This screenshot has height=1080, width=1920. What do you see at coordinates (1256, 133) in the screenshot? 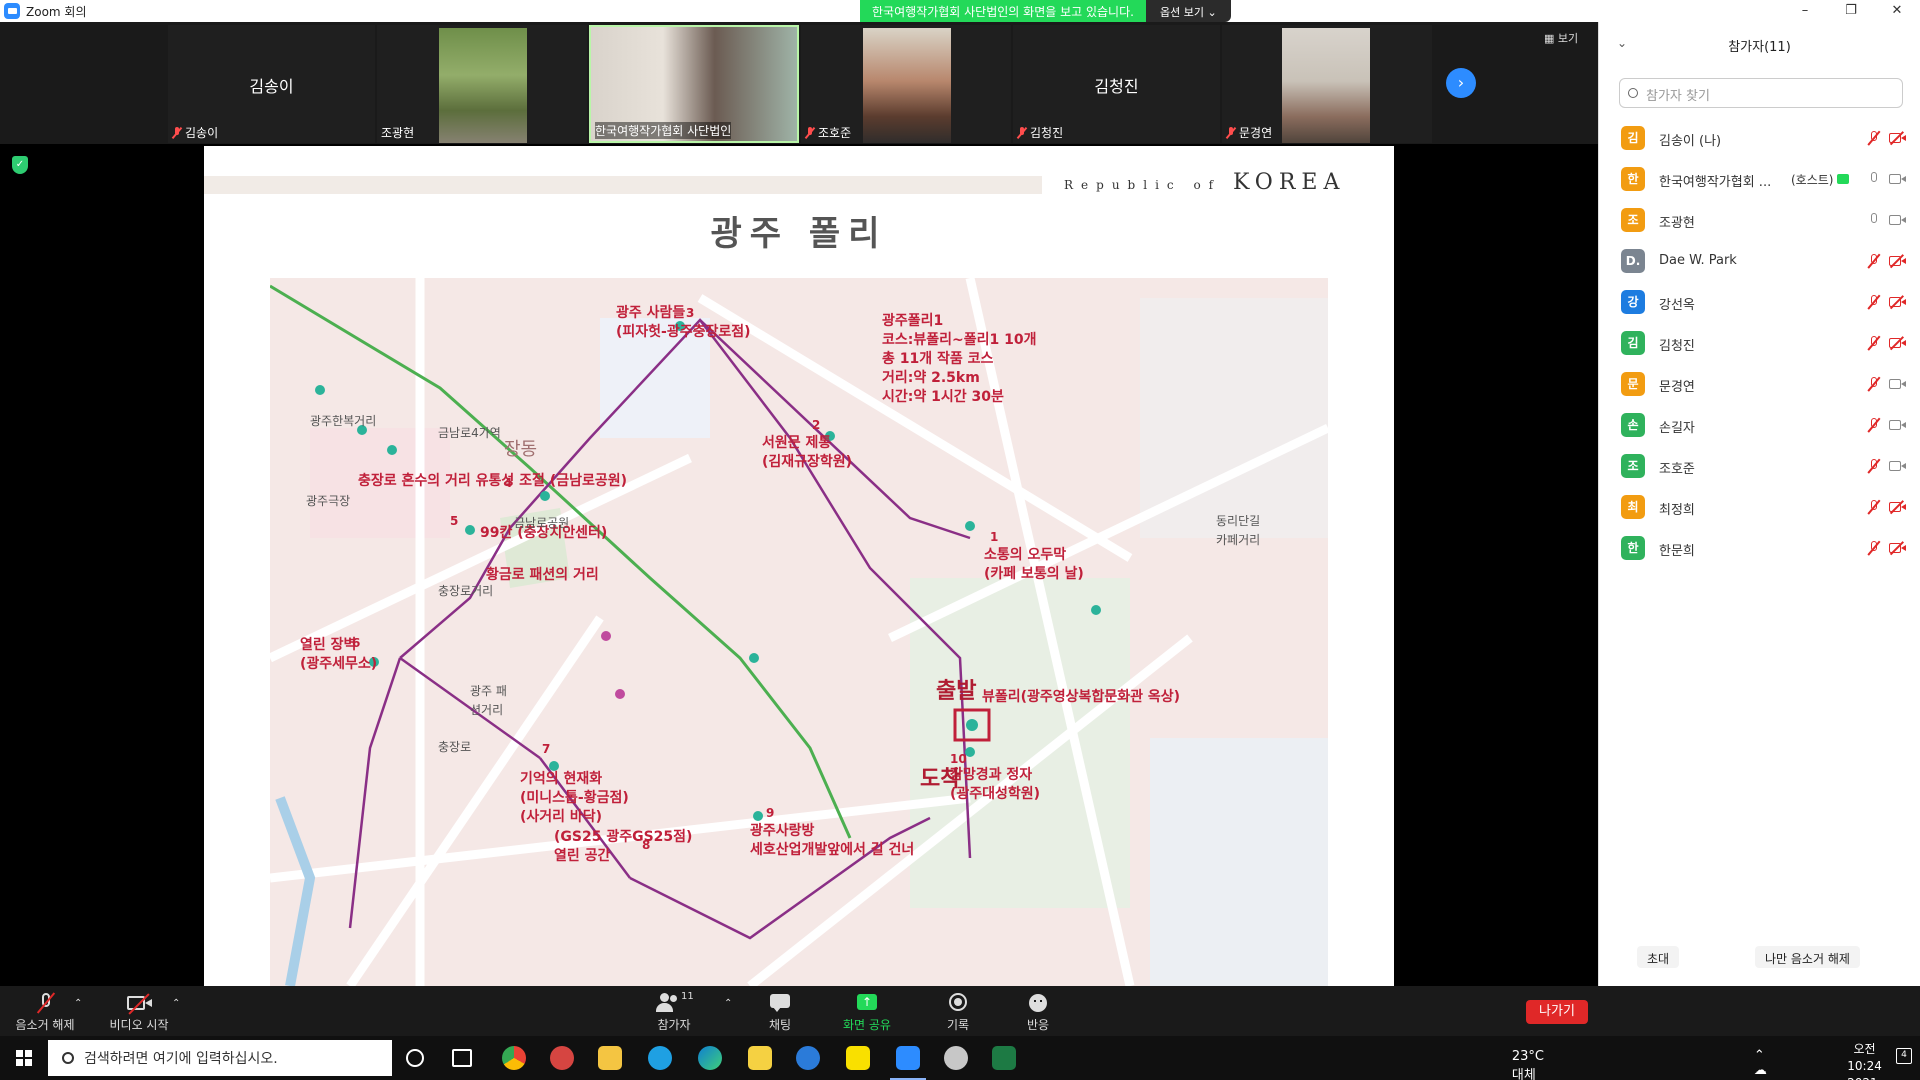
I see `tile-label: 문경연` at bounding box center [1256, 133].